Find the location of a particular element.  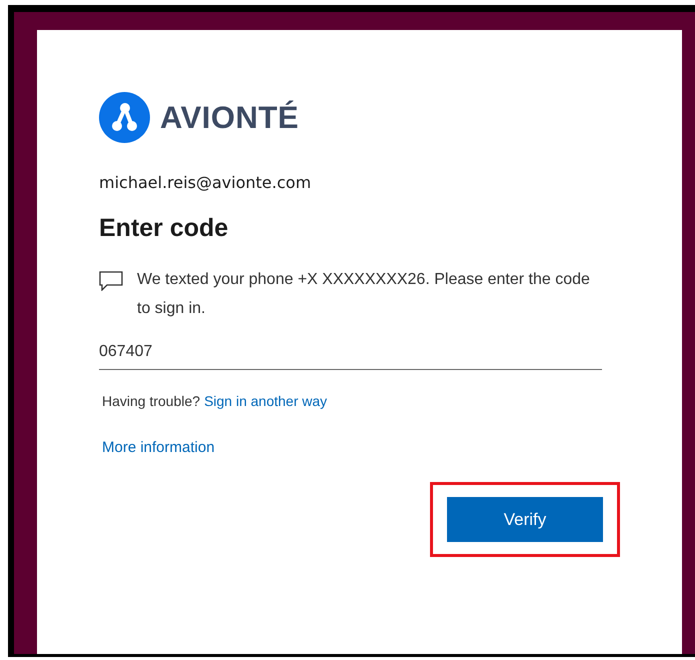

message-icon is located at coordinates (111, 281).